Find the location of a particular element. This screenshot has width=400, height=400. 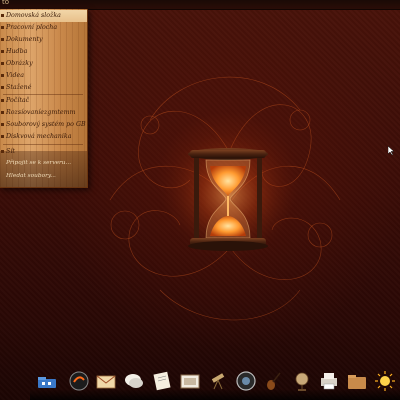

folder-network-icon is located at coordinates (47, 381).